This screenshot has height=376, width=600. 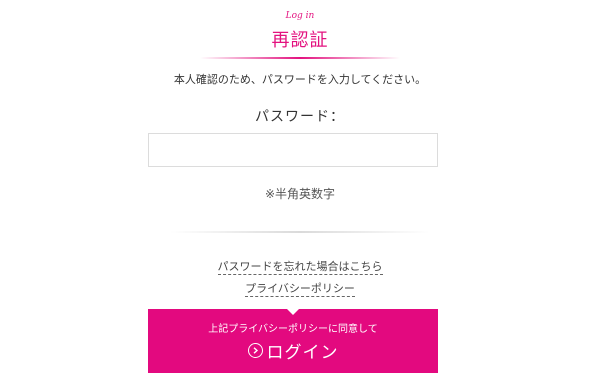 I want to click on page-title: 再認証, so click(x=300, y=40).